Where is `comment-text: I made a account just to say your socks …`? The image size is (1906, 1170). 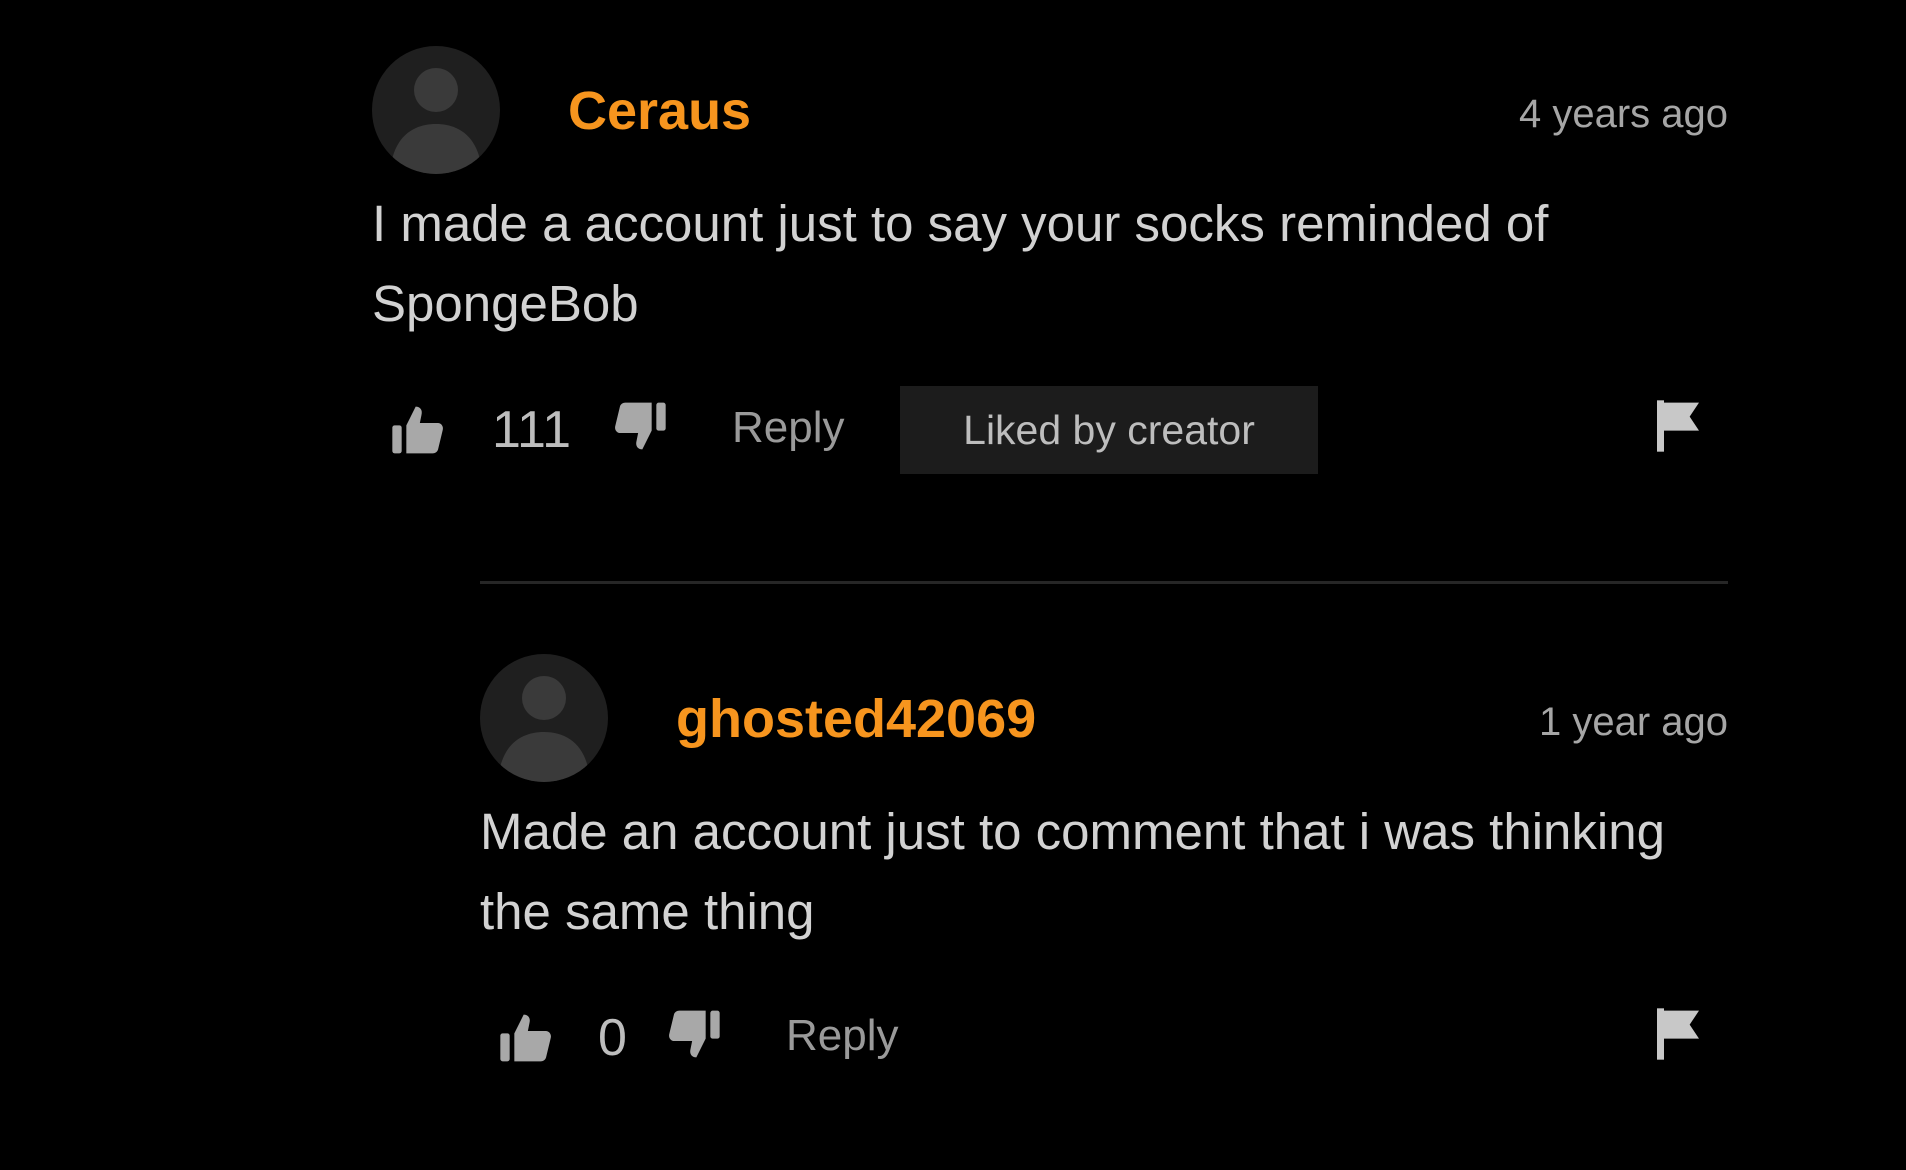 comment-text: I made a account just to say your socks … is located at coordinates (960, 263).